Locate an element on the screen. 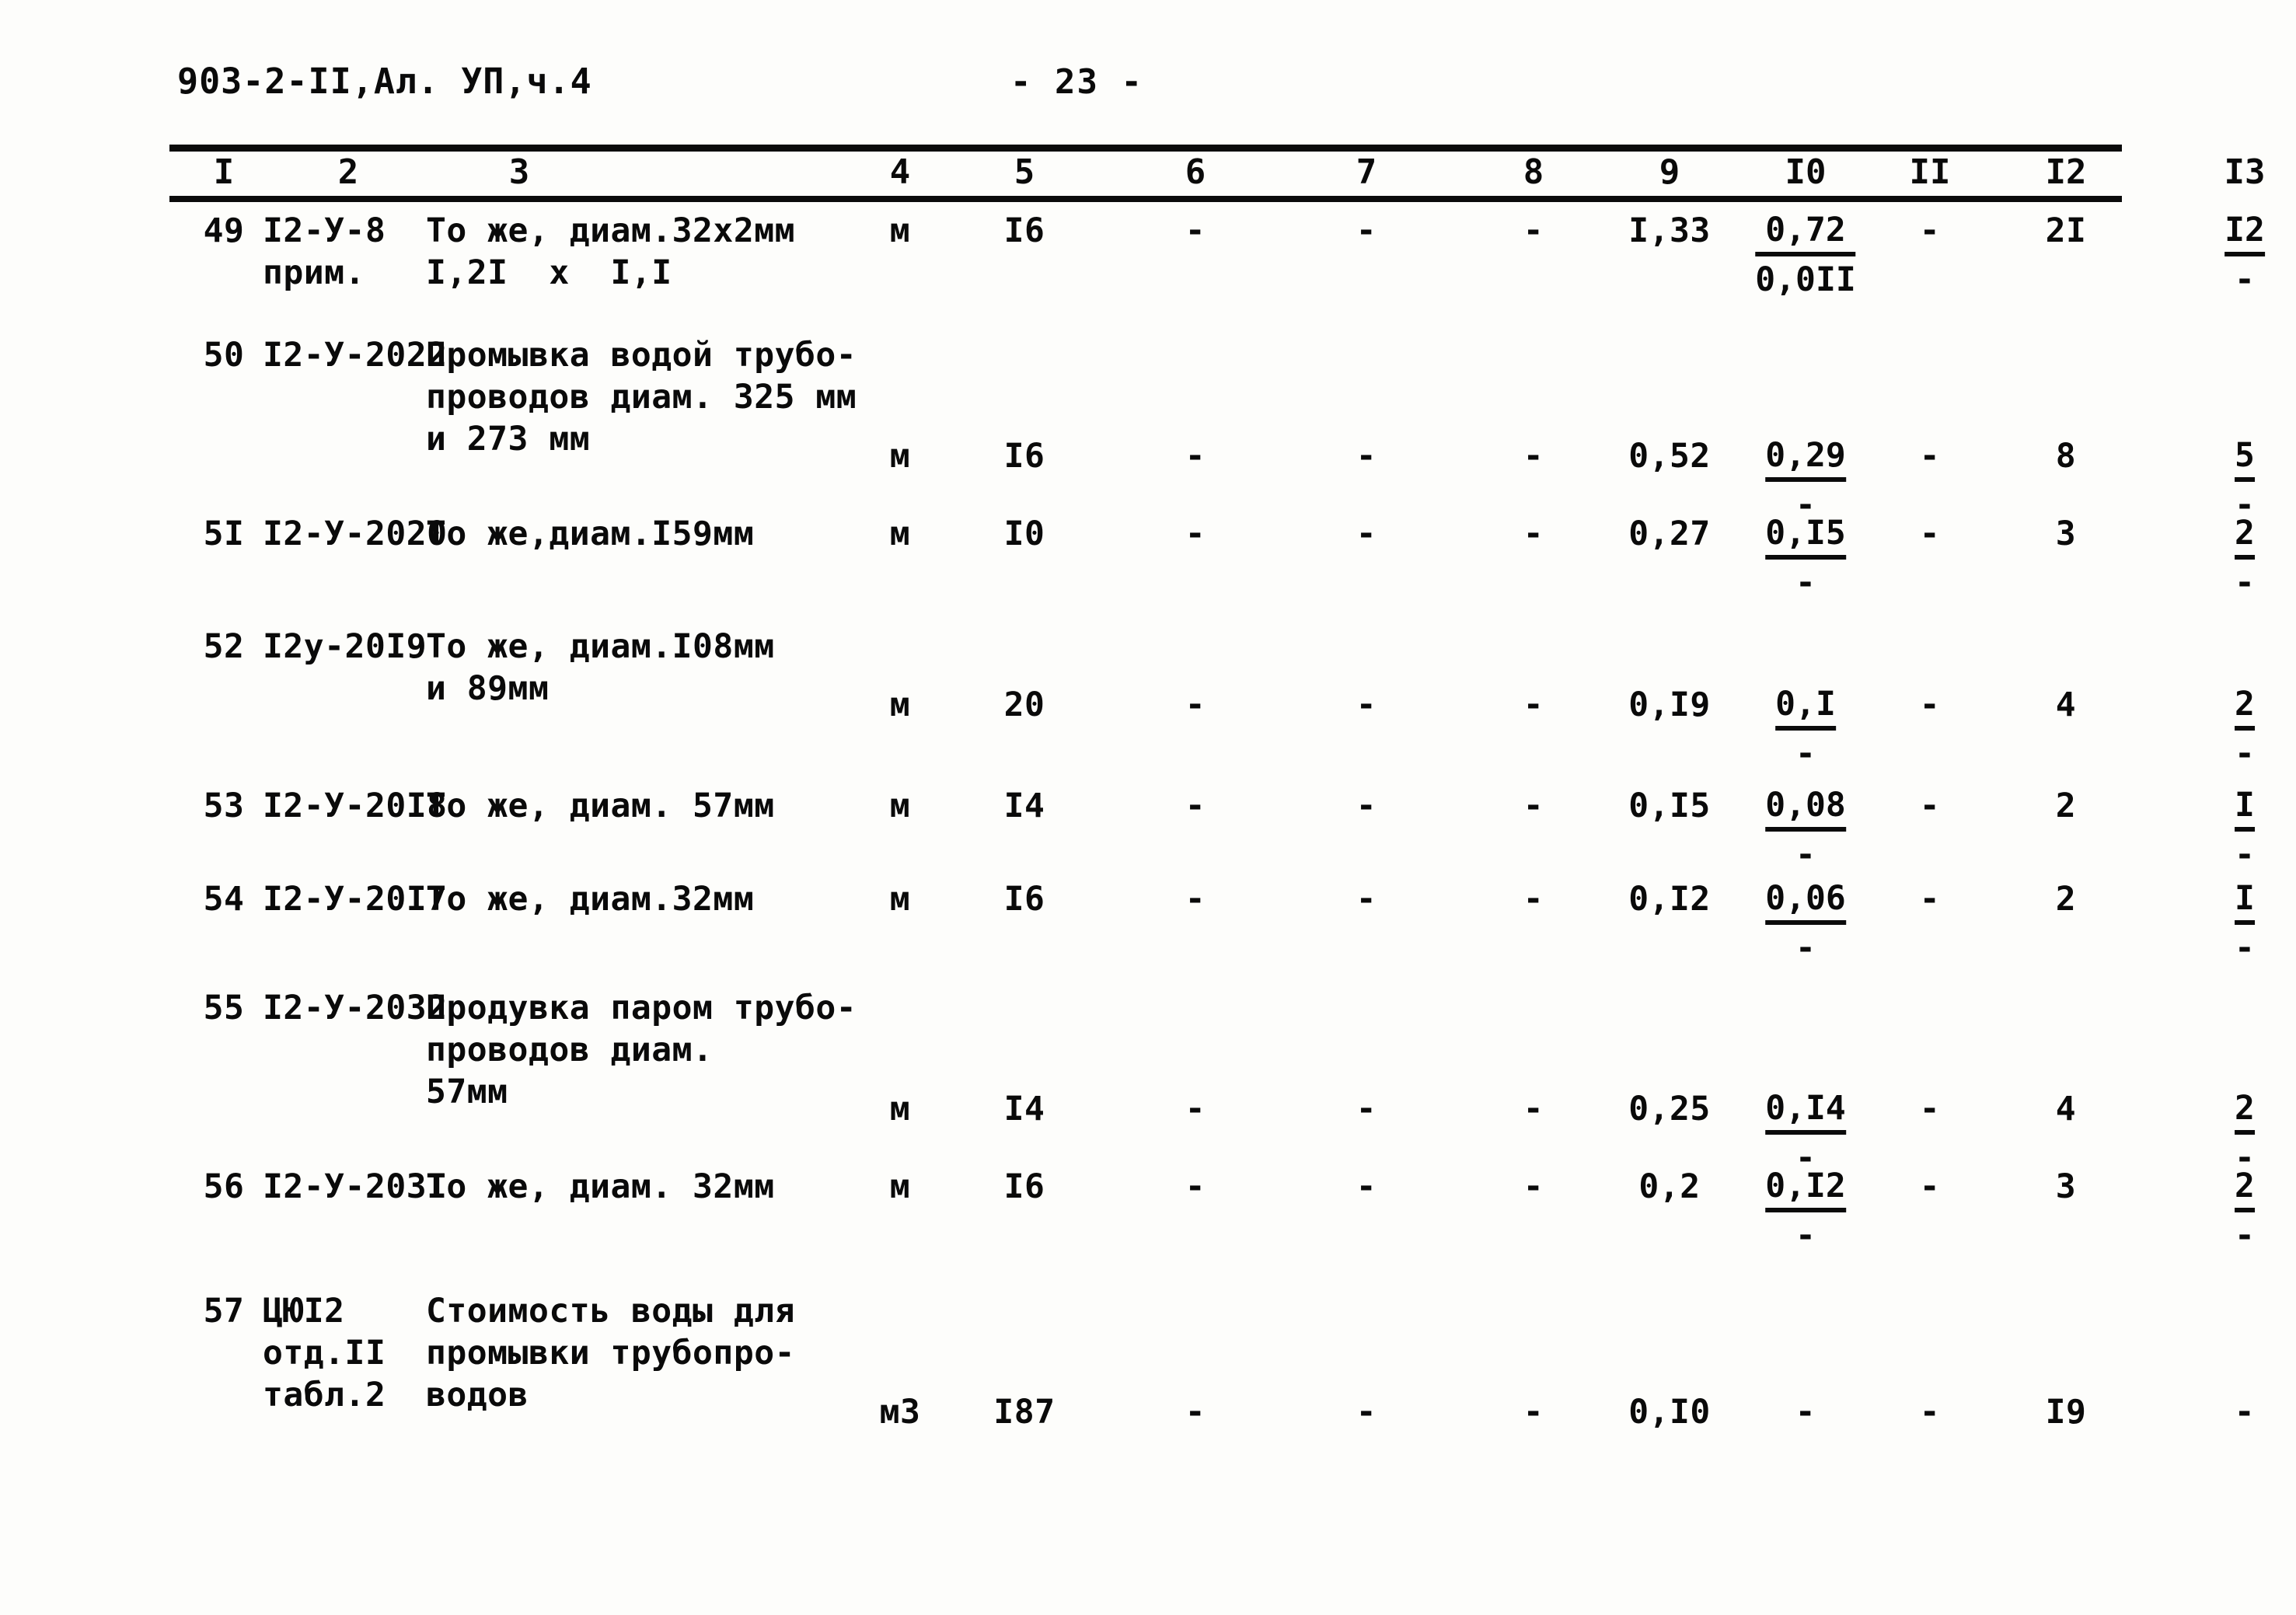 This screenshot has width=2296, height=1615. column-header-10: I0 is located at coordinates (1806, 172).